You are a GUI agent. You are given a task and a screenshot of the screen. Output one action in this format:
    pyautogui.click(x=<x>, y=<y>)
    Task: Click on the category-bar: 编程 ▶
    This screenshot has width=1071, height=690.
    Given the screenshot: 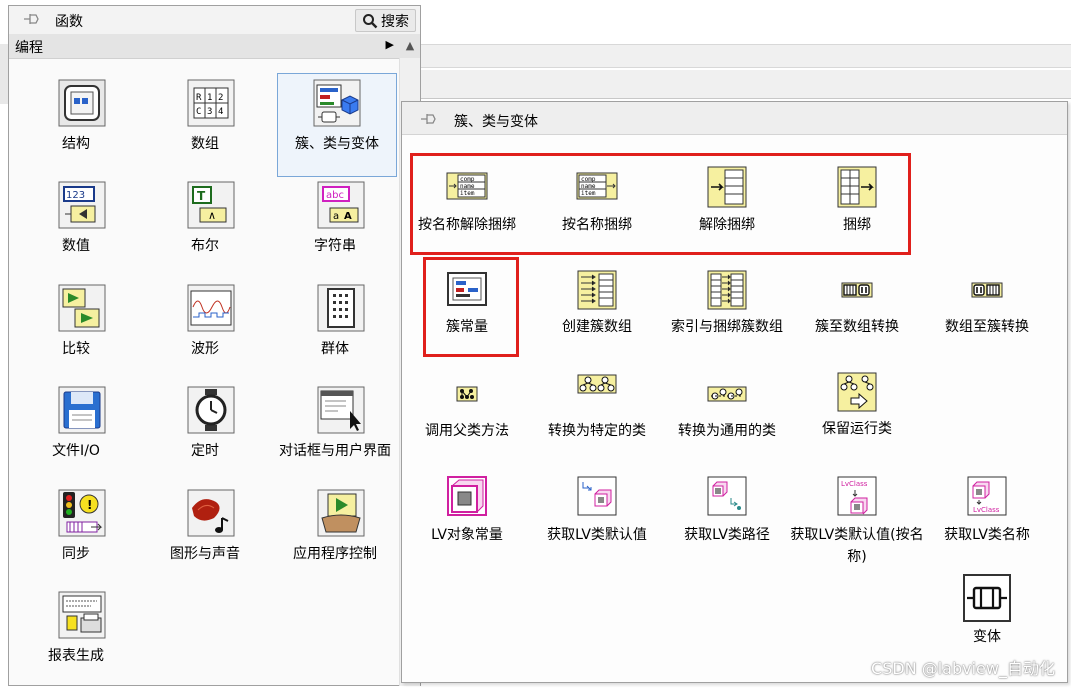 What is the action you would take?
    pyautogui.click(x=214, y=46)
    